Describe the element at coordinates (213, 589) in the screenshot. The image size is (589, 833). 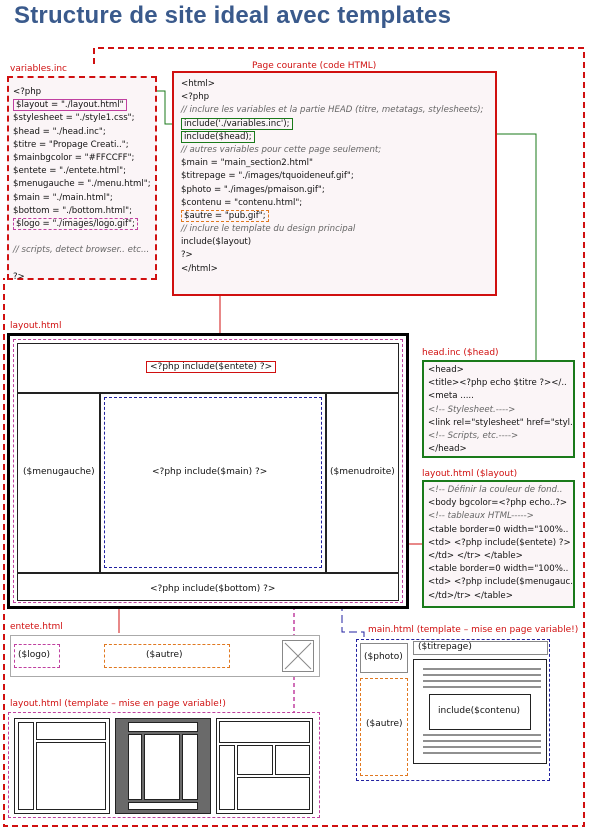
I see `bottom-include-text: <?php include($bottom) ?>` at that location.